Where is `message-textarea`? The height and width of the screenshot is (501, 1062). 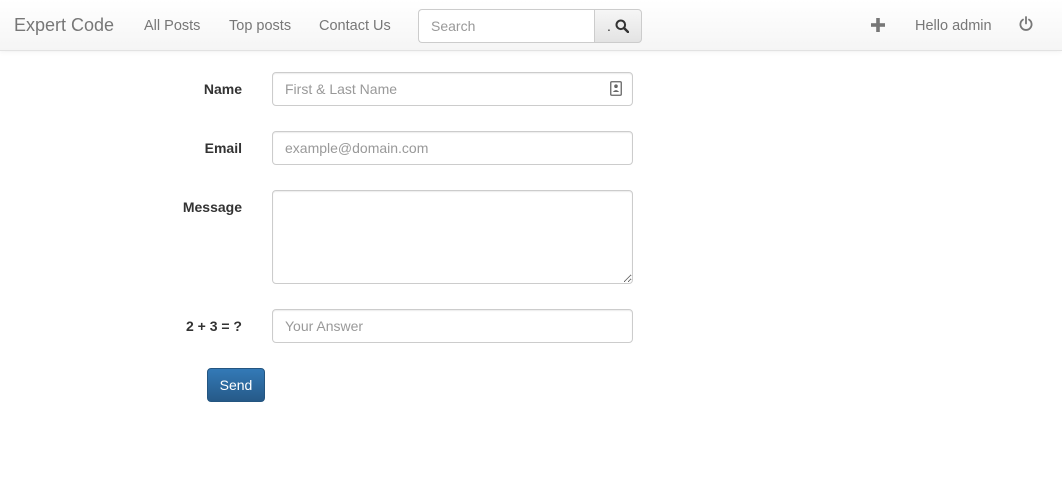
message-textarea is located at coordinates (452, 237).